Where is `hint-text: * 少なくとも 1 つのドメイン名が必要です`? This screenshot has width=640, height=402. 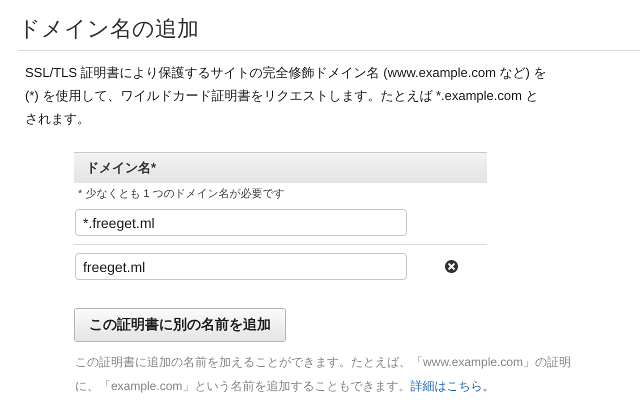
hint-text: * 少なくとも 1 つのドメイン名が必要です is located at coordinates (181, 193).